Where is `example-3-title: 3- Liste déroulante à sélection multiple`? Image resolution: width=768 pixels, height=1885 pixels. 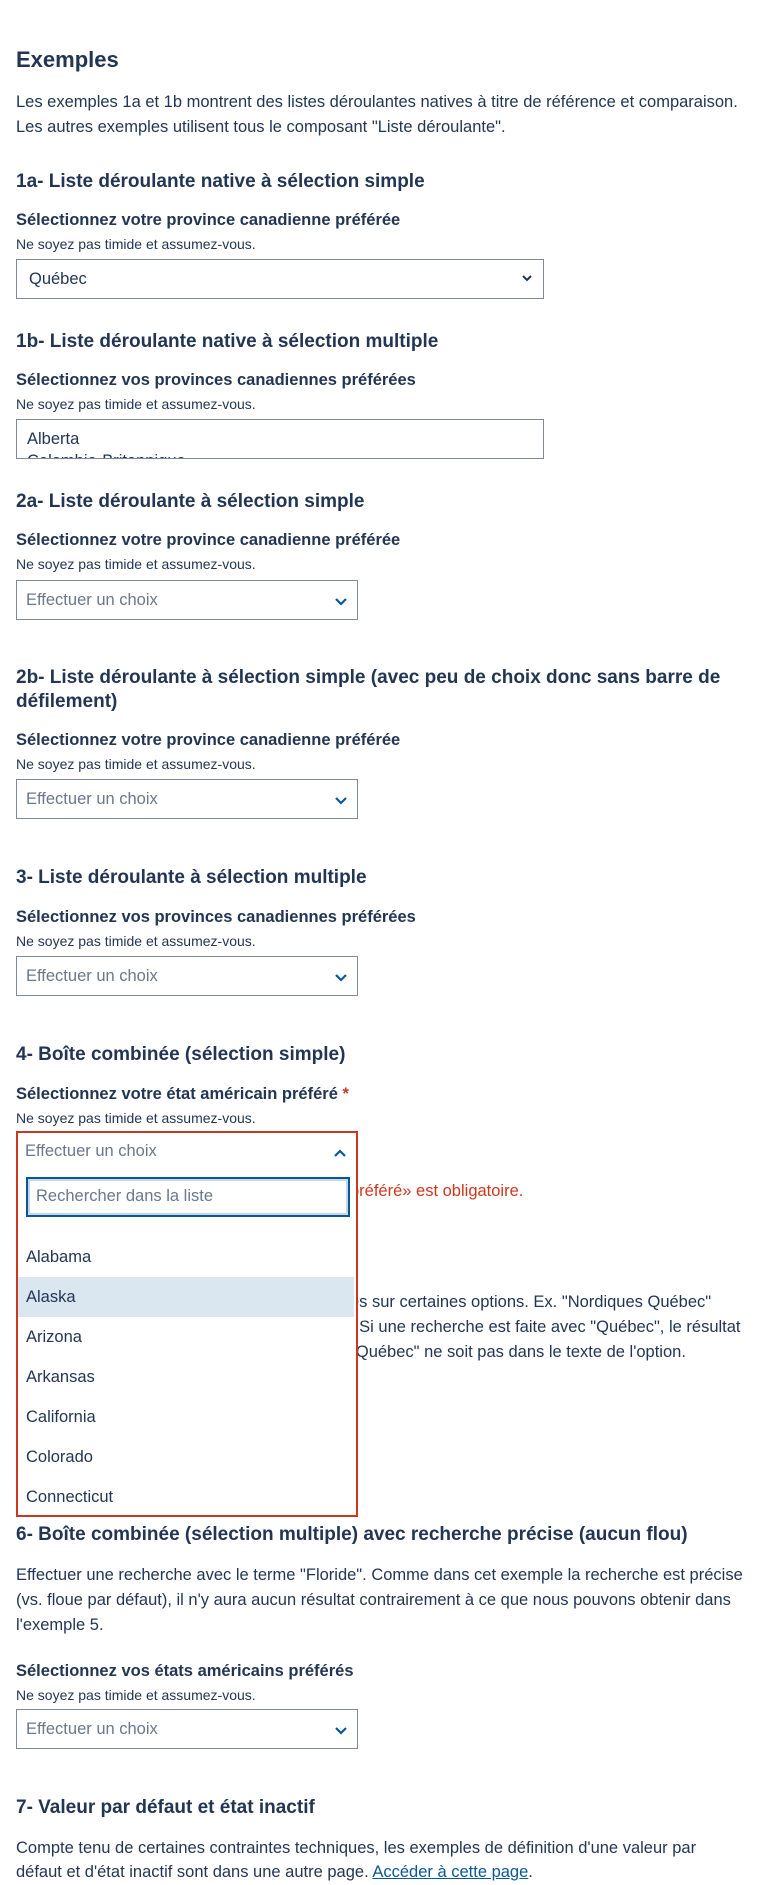
example-3-title: 3- Liste déroulante à sélection multiple is located at coordinates (191, 877).